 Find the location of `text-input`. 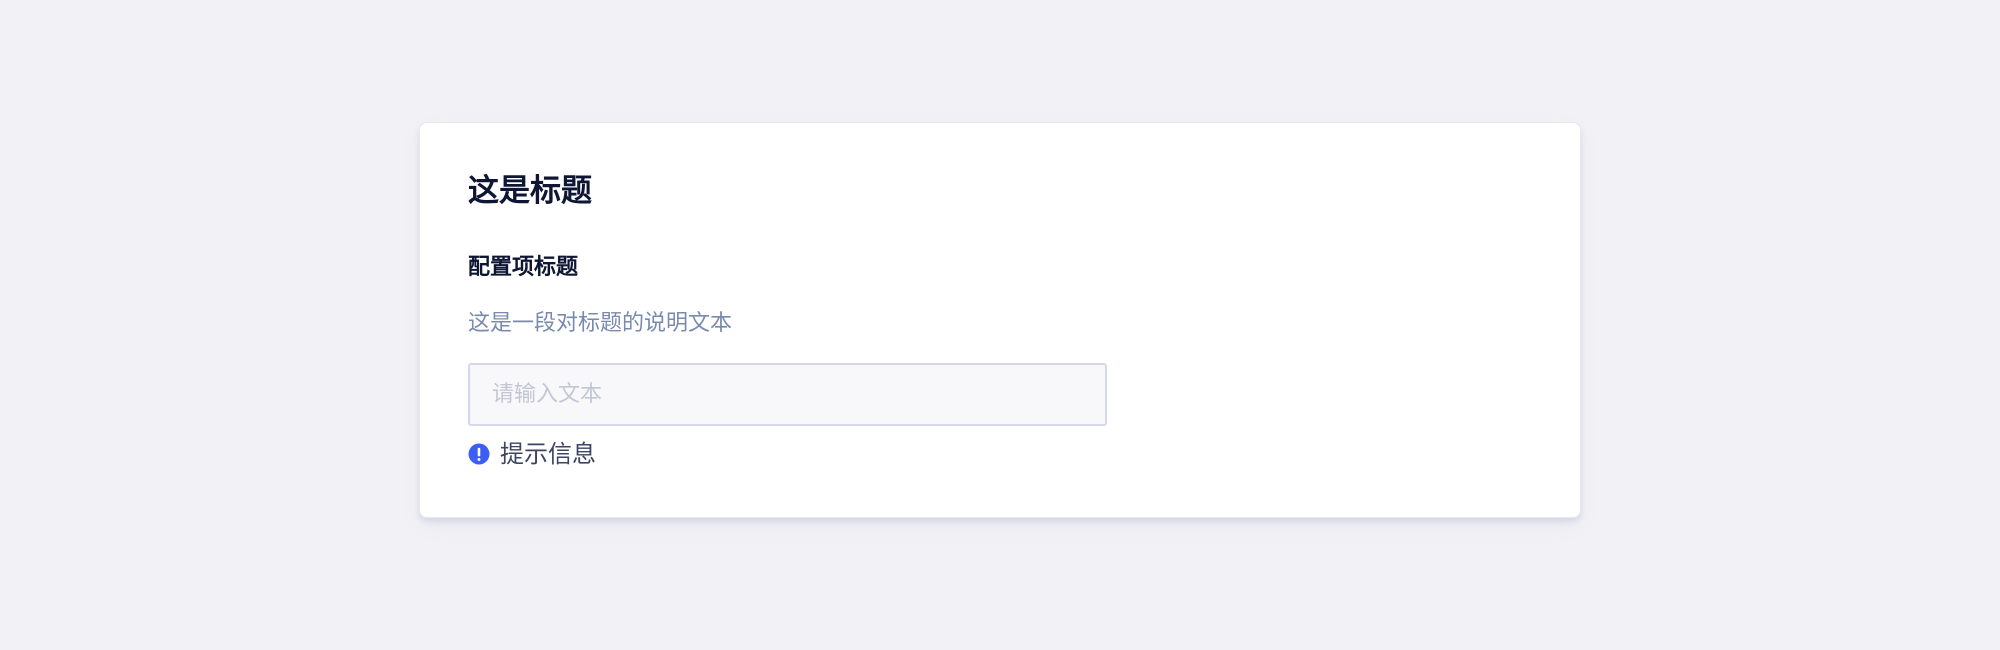

text-input is located at coordinates (787, 394).